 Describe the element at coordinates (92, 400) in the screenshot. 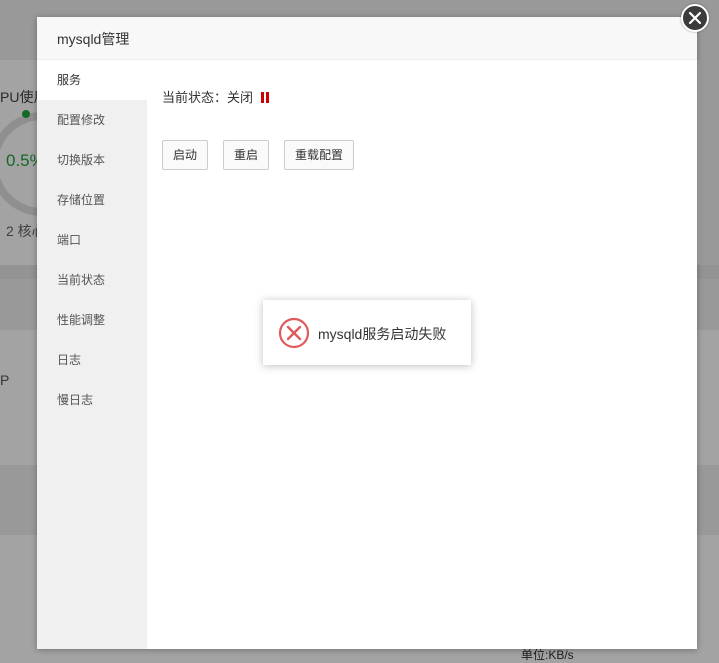

I see `sidebar-item-slow-logs: 慢日志` at that location.